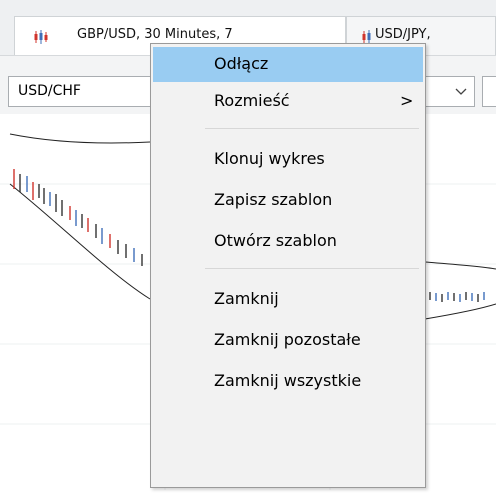 This screenshot has height=494, width=496. I want to click on candlestick-chart-icon, so click(41, 37).